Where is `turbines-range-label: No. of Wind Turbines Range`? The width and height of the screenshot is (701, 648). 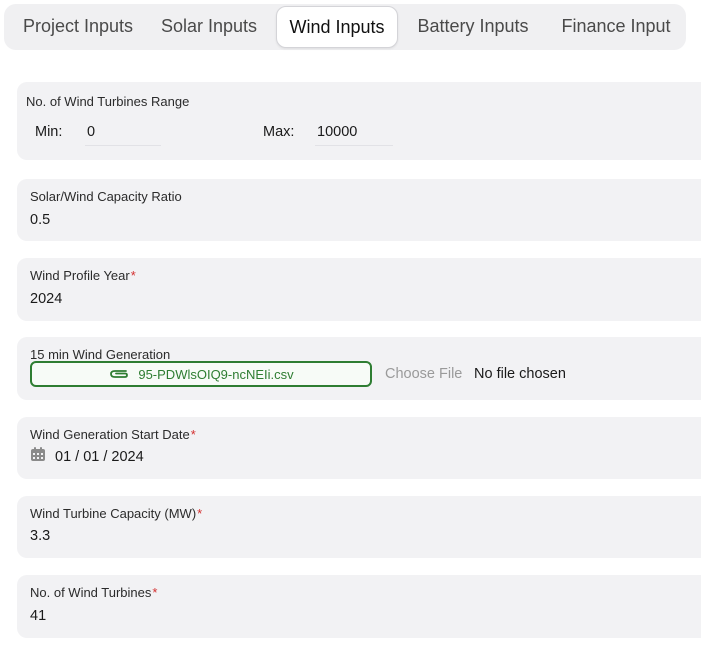
turbines-range-label: No. of Wind Turbines Range is located at coordinates (108, 101).